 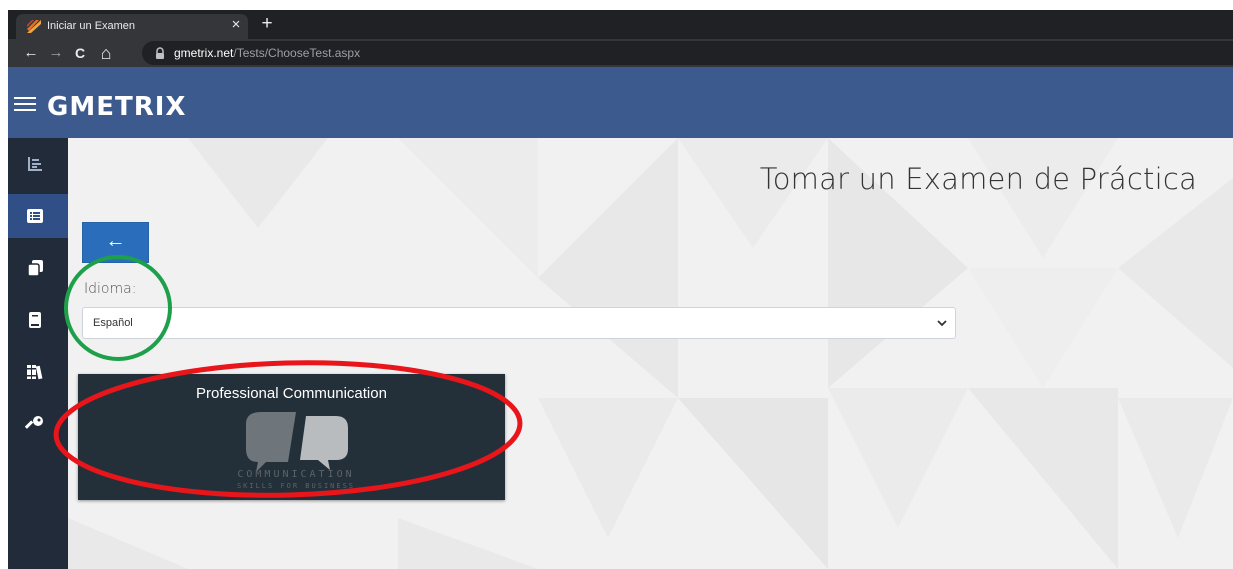 I want to click on art-text-line1: COMMUNICATION, so click(x=295, y=474).